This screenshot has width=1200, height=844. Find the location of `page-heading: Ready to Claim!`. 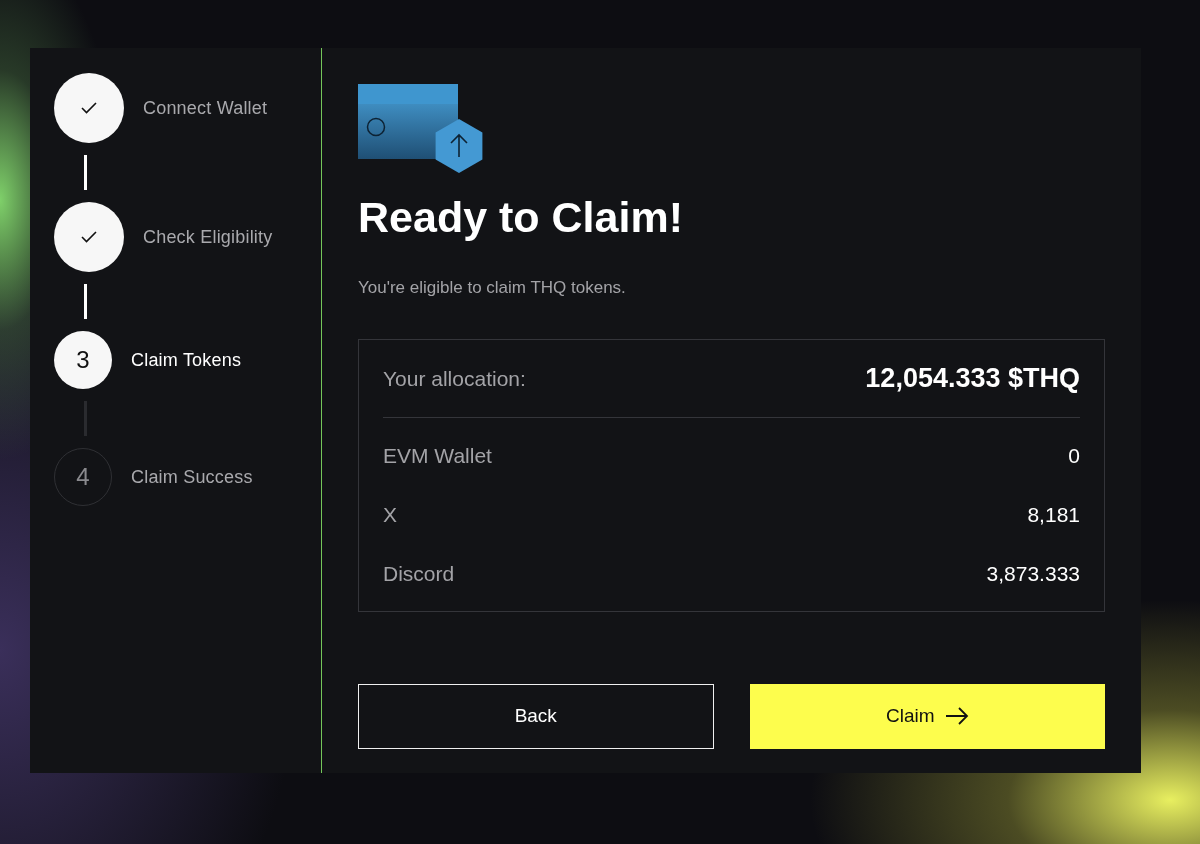

page-heading: Ready to Claim! is located at coordinates (521, 218).